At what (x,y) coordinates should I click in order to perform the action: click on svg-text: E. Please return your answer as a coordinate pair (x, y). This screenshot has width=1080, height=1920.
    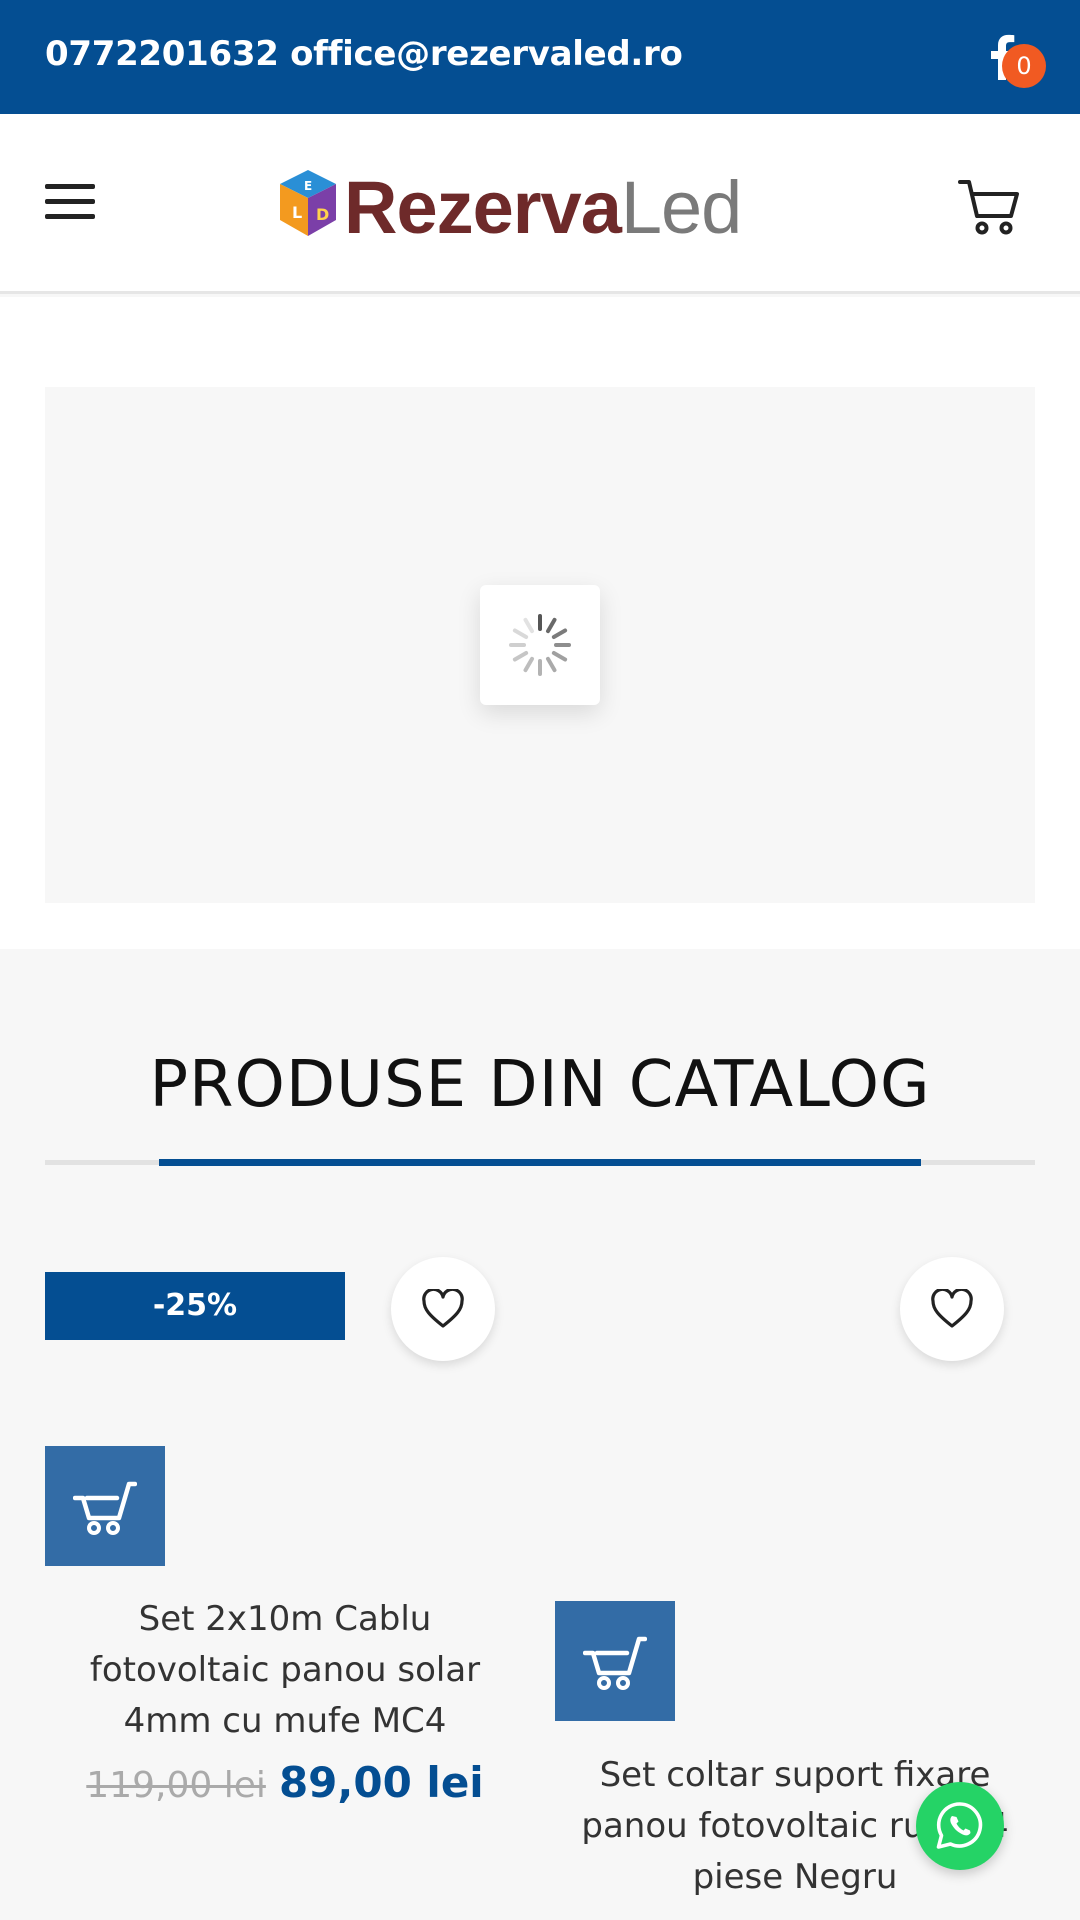
    Looking at the image, I should click on (308, 186).